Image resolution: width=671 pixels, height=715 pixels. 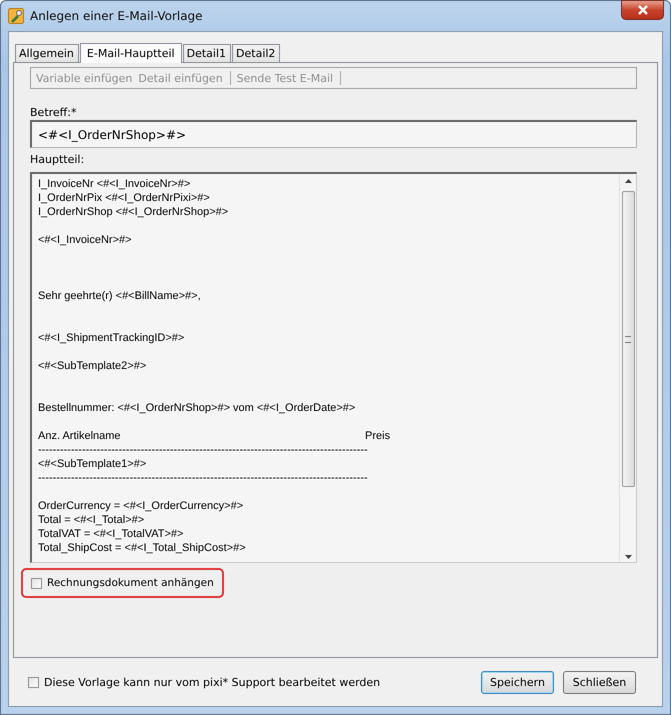 What do you see at coordinates (47, 53) in the screenshot?
I see `tab: Allgemein` at bounding box center [47, 53].